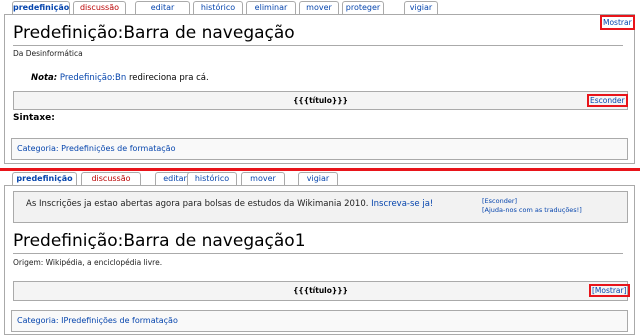 The width and height of the screenshot is (640, 335). I want to click on tab-editar: editar, so click(162, 7).